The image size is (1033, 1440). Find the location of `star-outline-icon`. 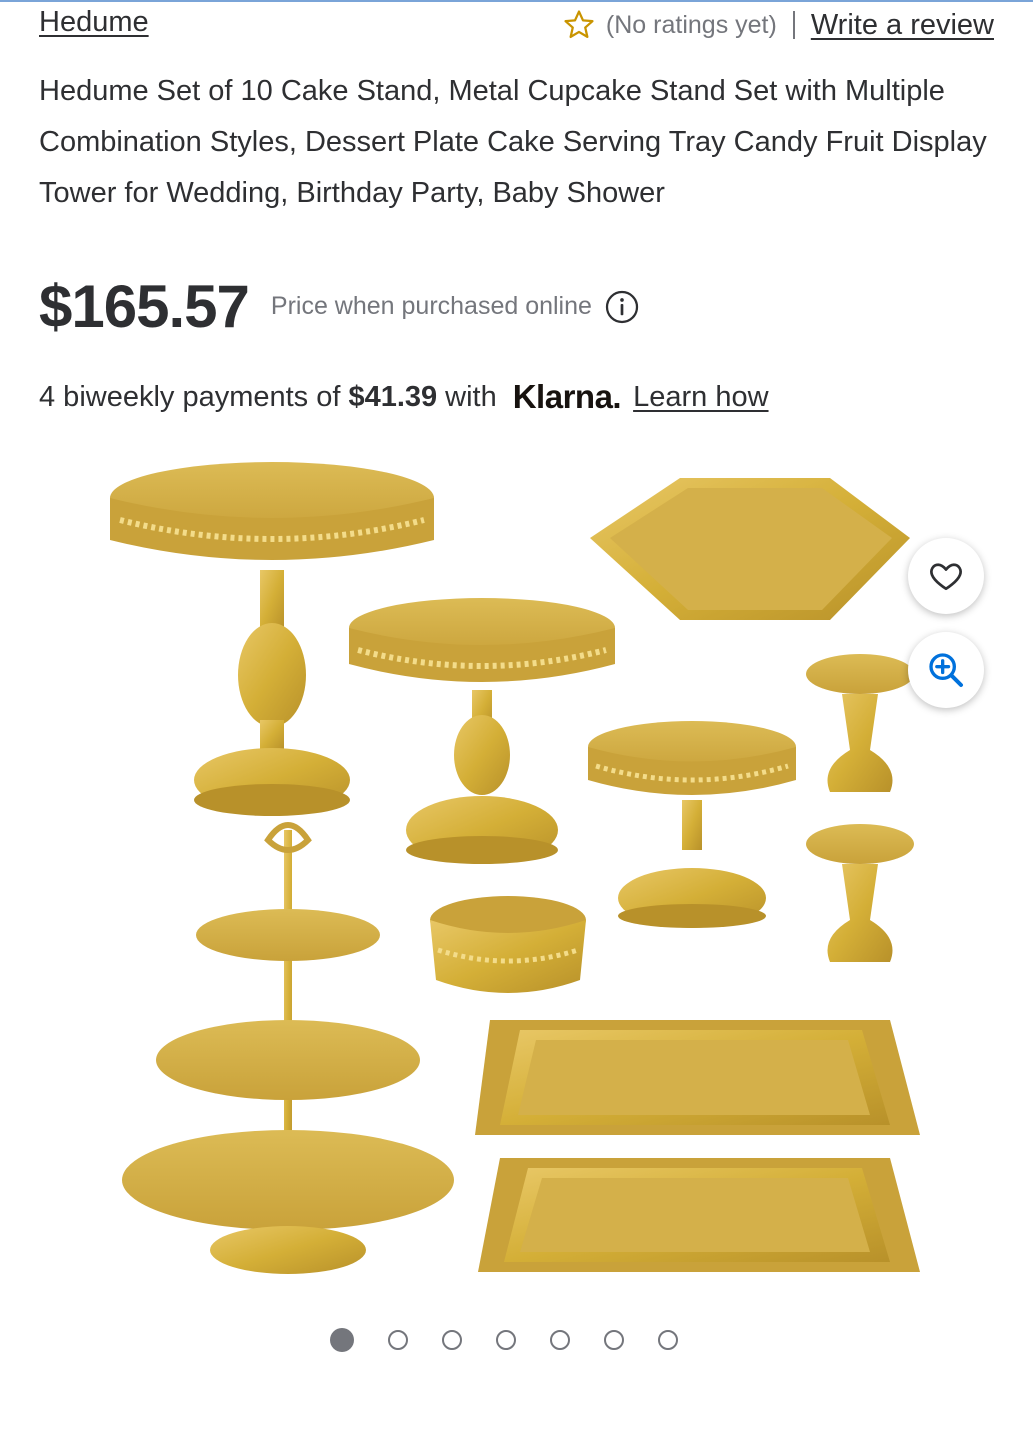

star-outline-icon is located at coordinates (579, 24).